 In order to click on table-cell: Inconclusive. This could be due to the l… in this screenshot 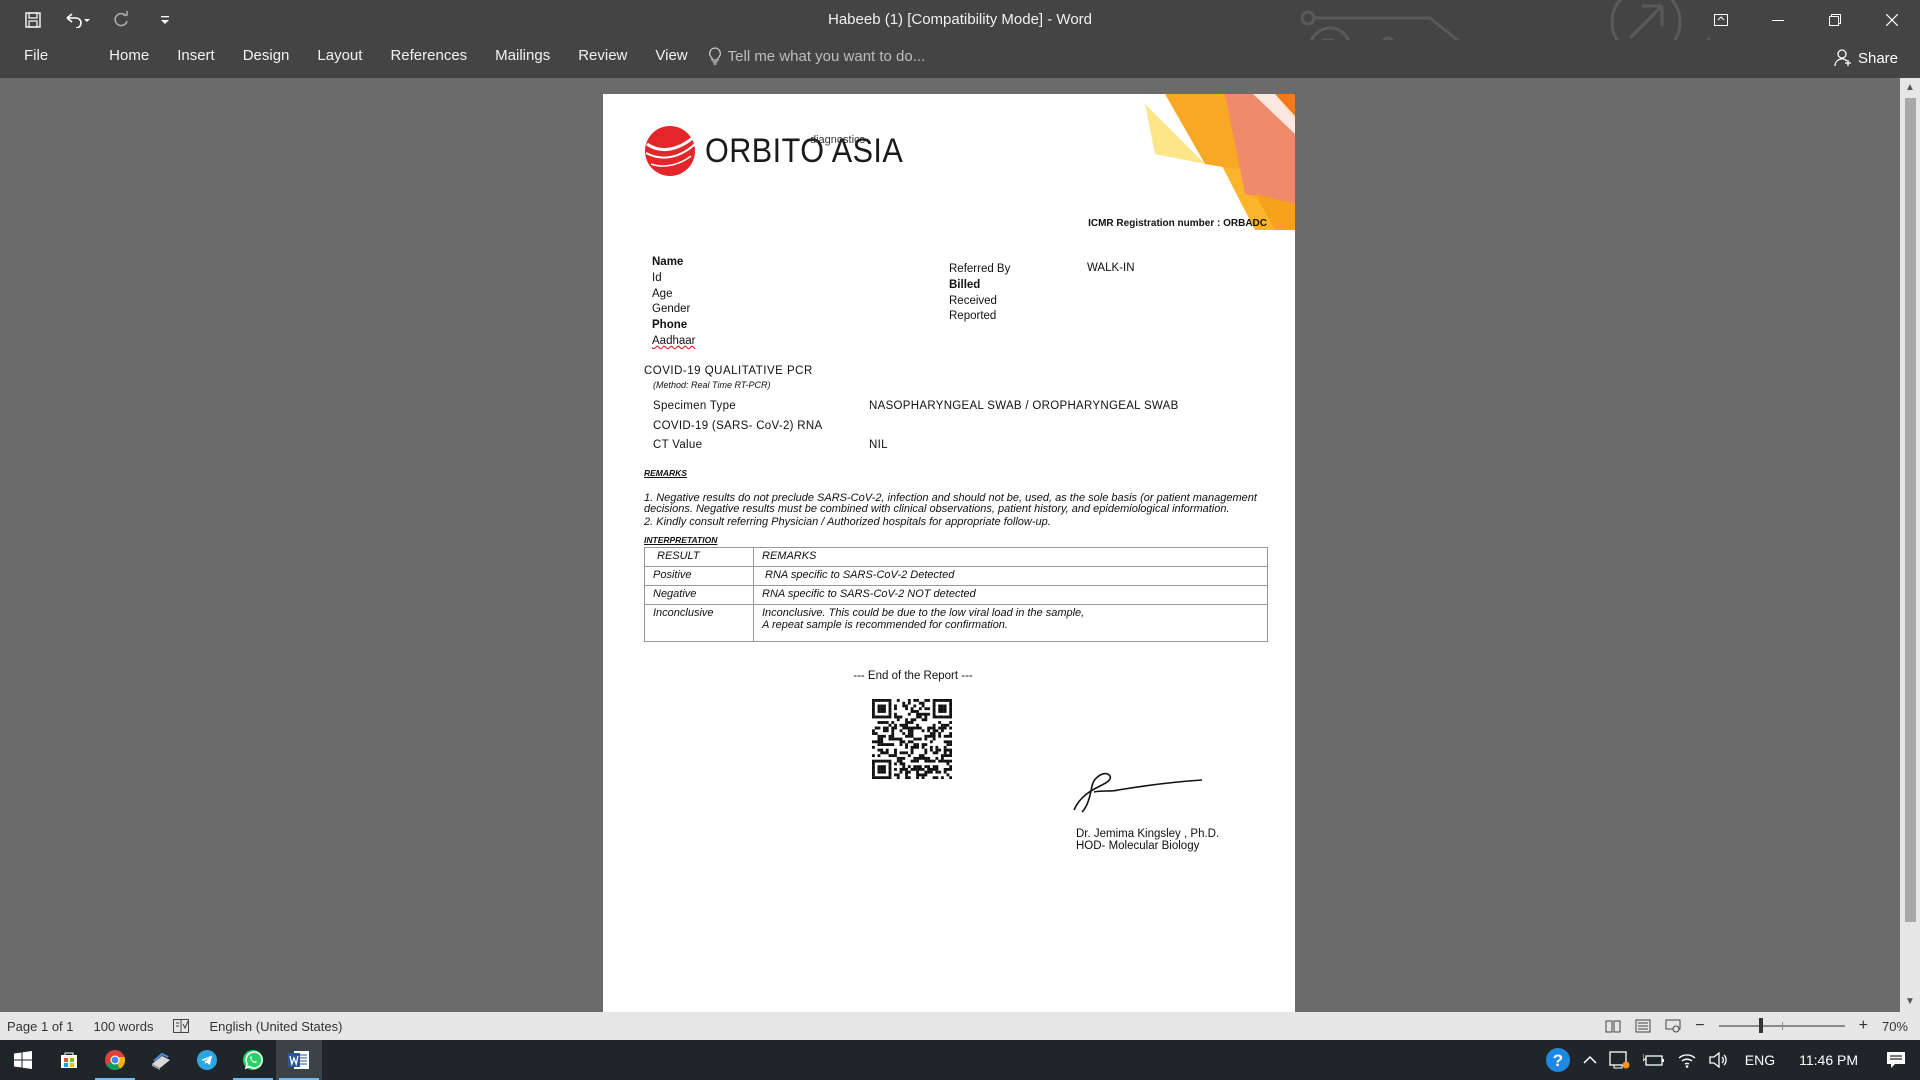, I will do `click(1010, 623)`.